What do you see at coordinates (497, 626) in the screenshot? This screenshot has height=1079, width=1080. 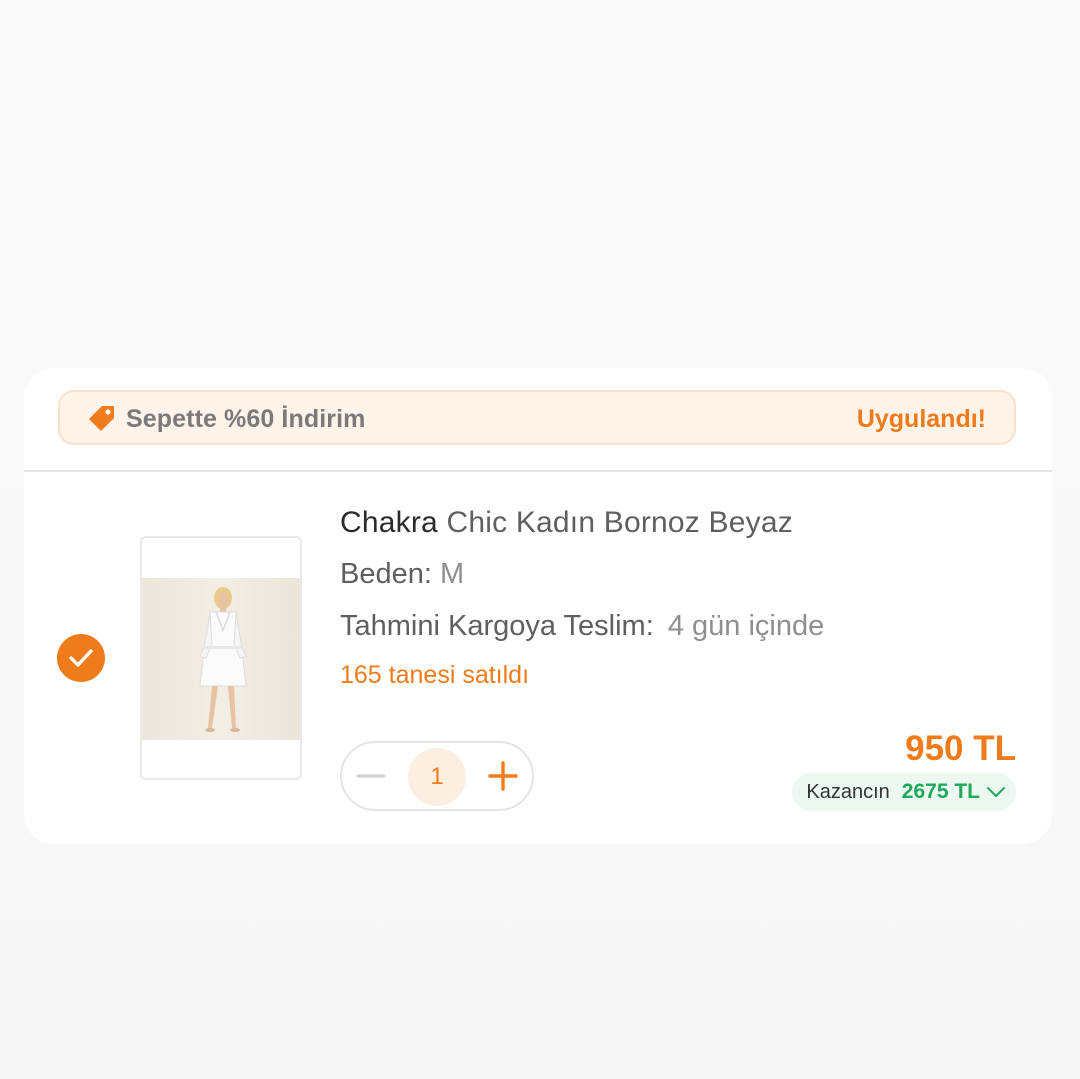 I see `delivery-label: Tahmini Kargoya Teslim:` at bounding box center [497, 626].